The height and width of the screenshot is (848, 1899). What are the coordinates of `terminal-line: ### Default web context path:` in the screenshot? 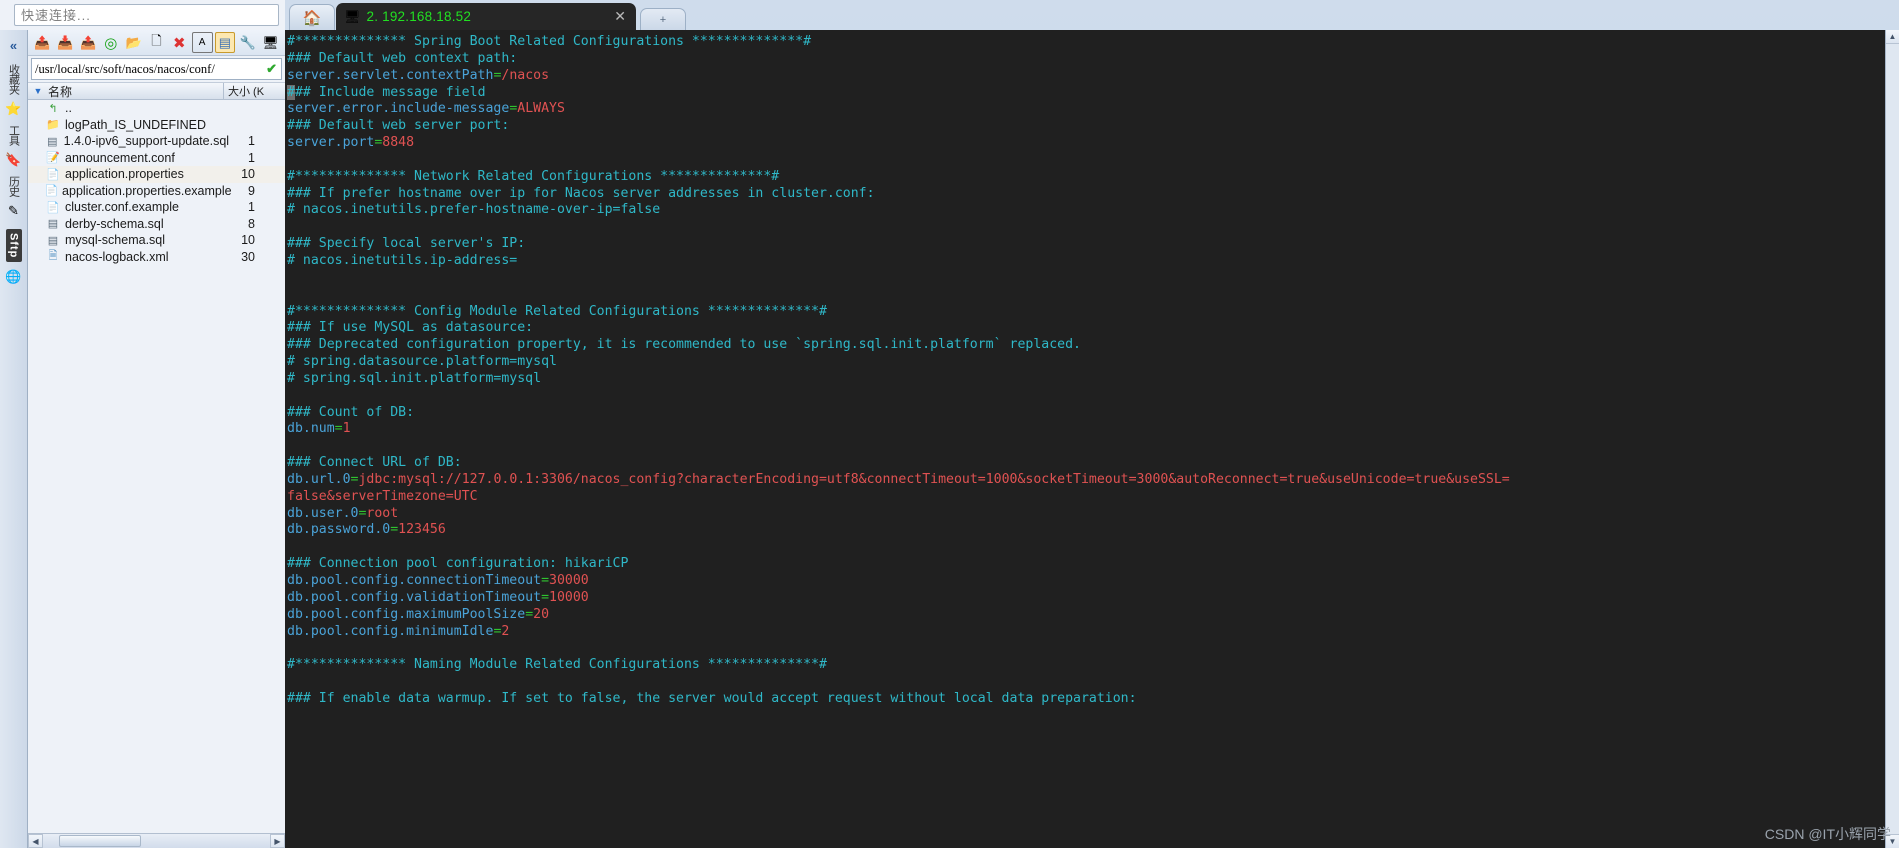 It's located at (1086, 59).